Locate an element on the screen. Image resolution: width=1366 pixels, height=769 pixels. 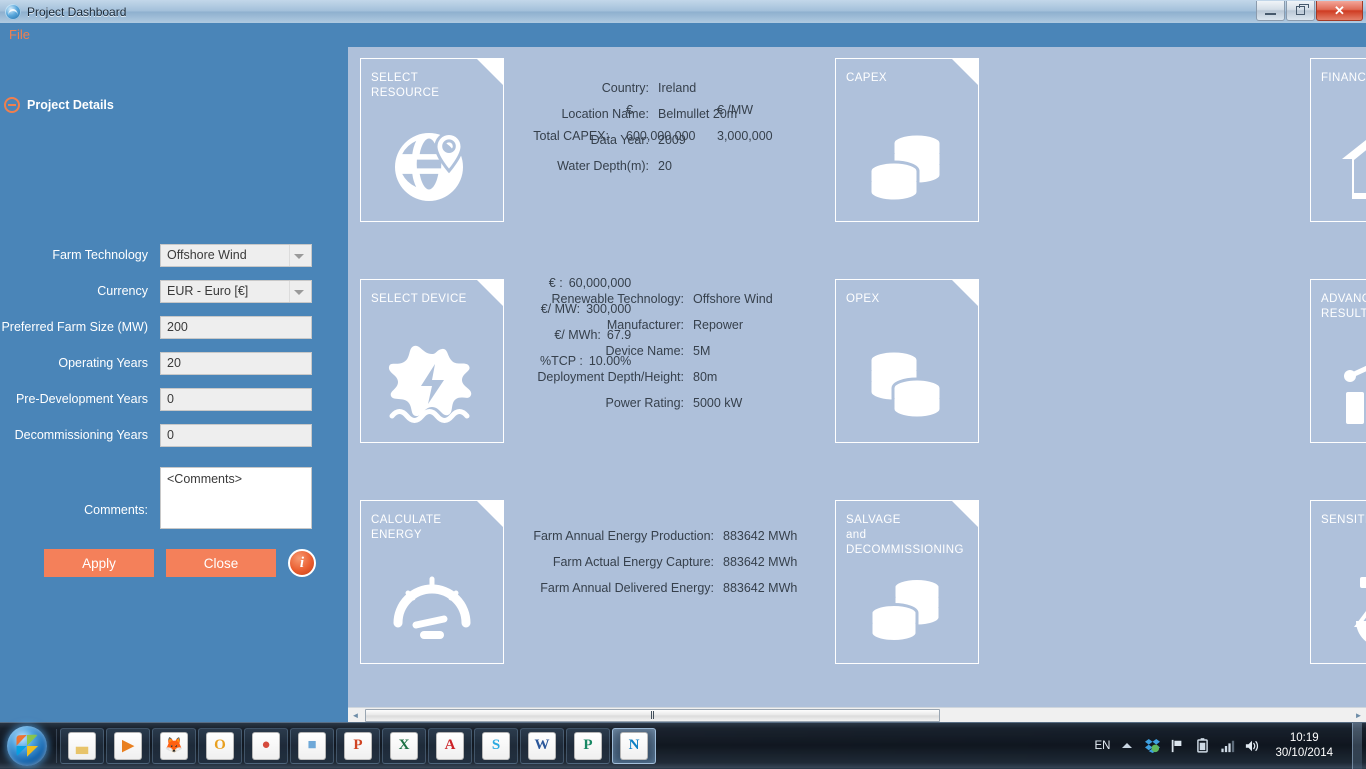
capex-total-label: Total CAPEX: is located at coordinates (571, 136).